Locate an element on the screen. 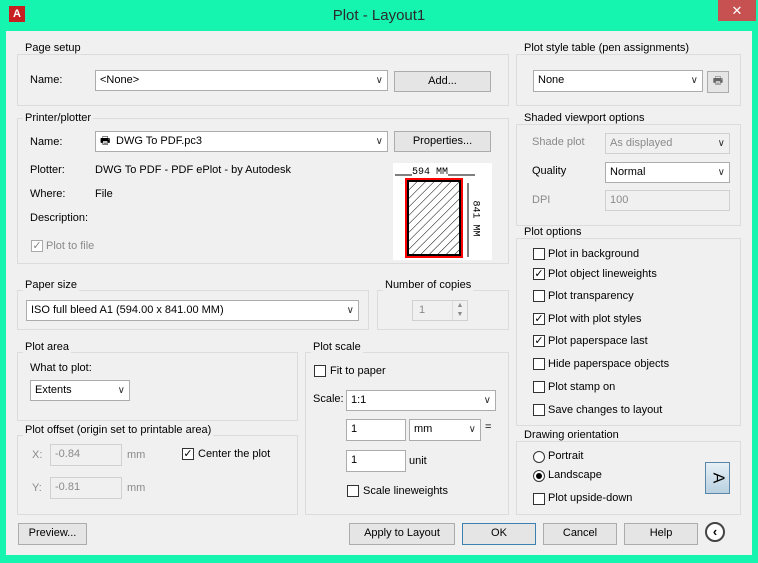 The width and height of the screenshot is (758, 563). scale-value2-input: 1 is located at coordinates (376, 461).